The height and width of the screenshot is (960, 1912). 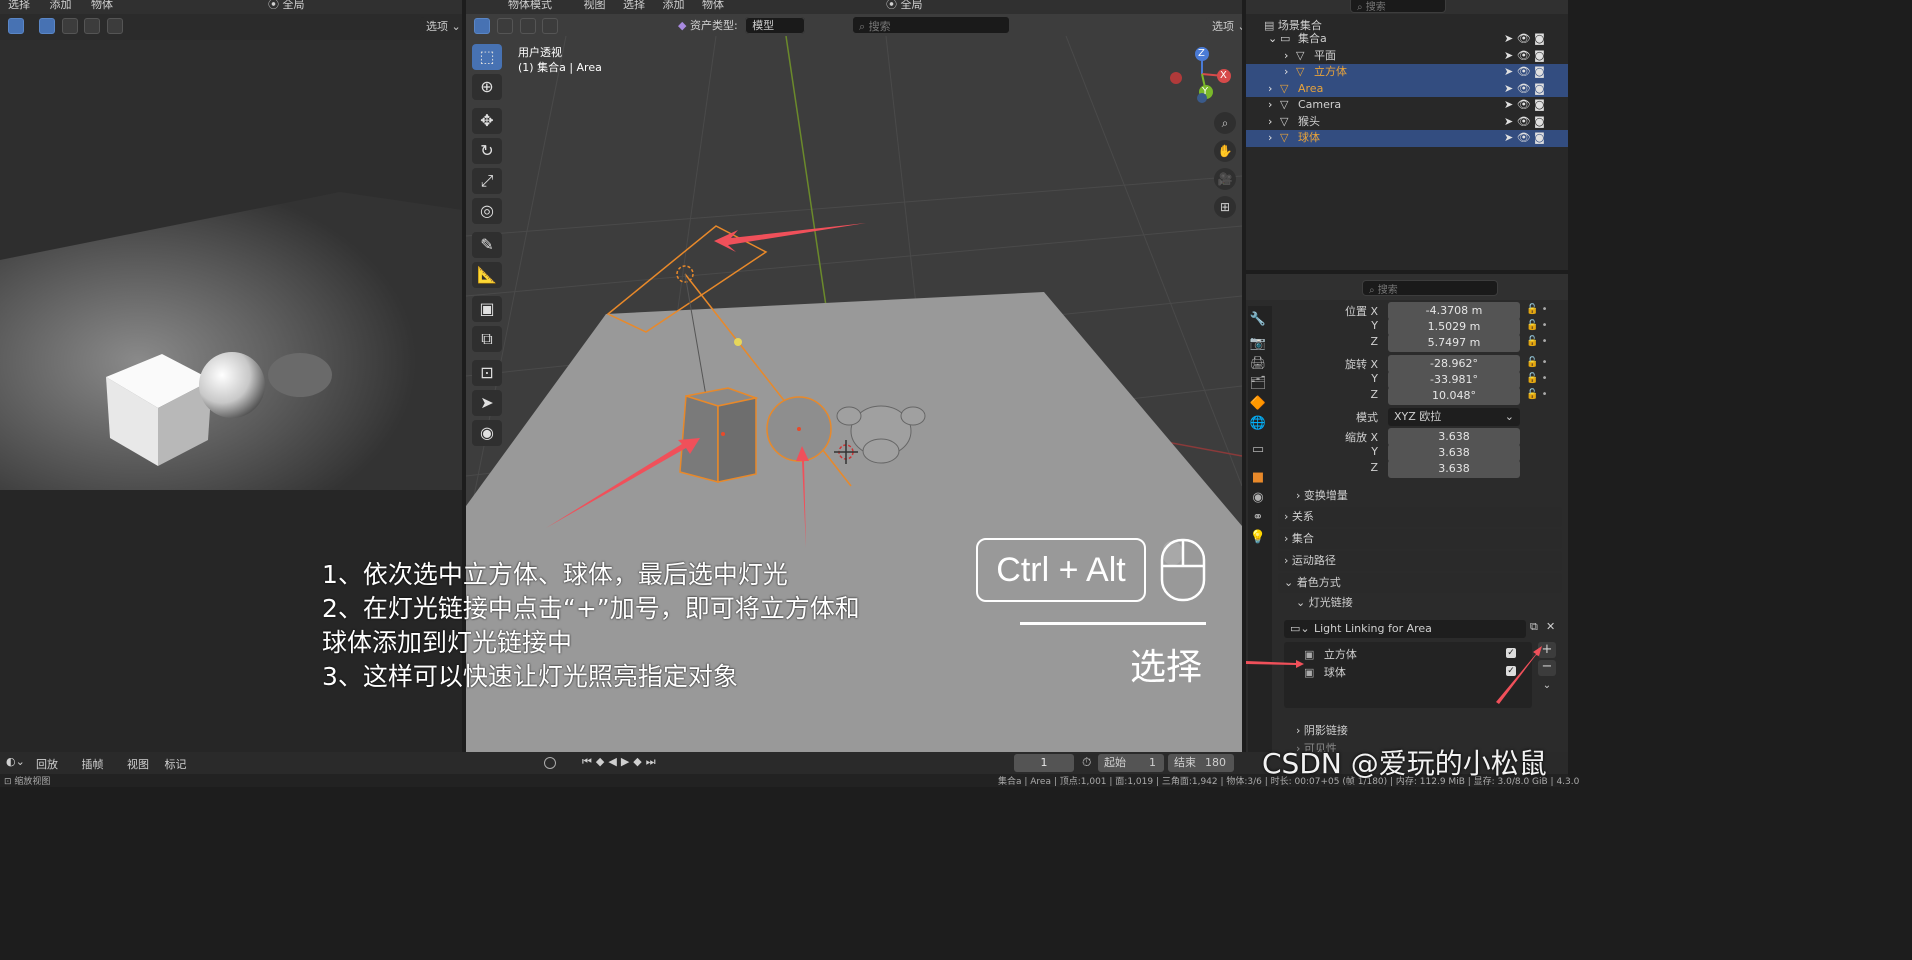 What do you see at coordinates (1324, 602) in the screenshot?
I see `section-light-linking: ⌄ 灯光链接` at bounding box center [1324, 602].